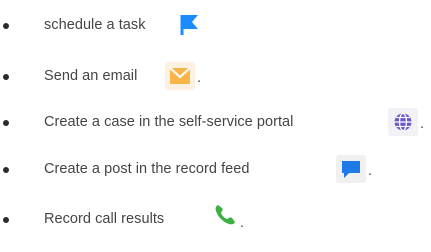 This screenshot has width=431, height=252. Describe the element at coordinates (147, 169) in the screenshot. I see `item-text: Create a post in the record feed` at that location.